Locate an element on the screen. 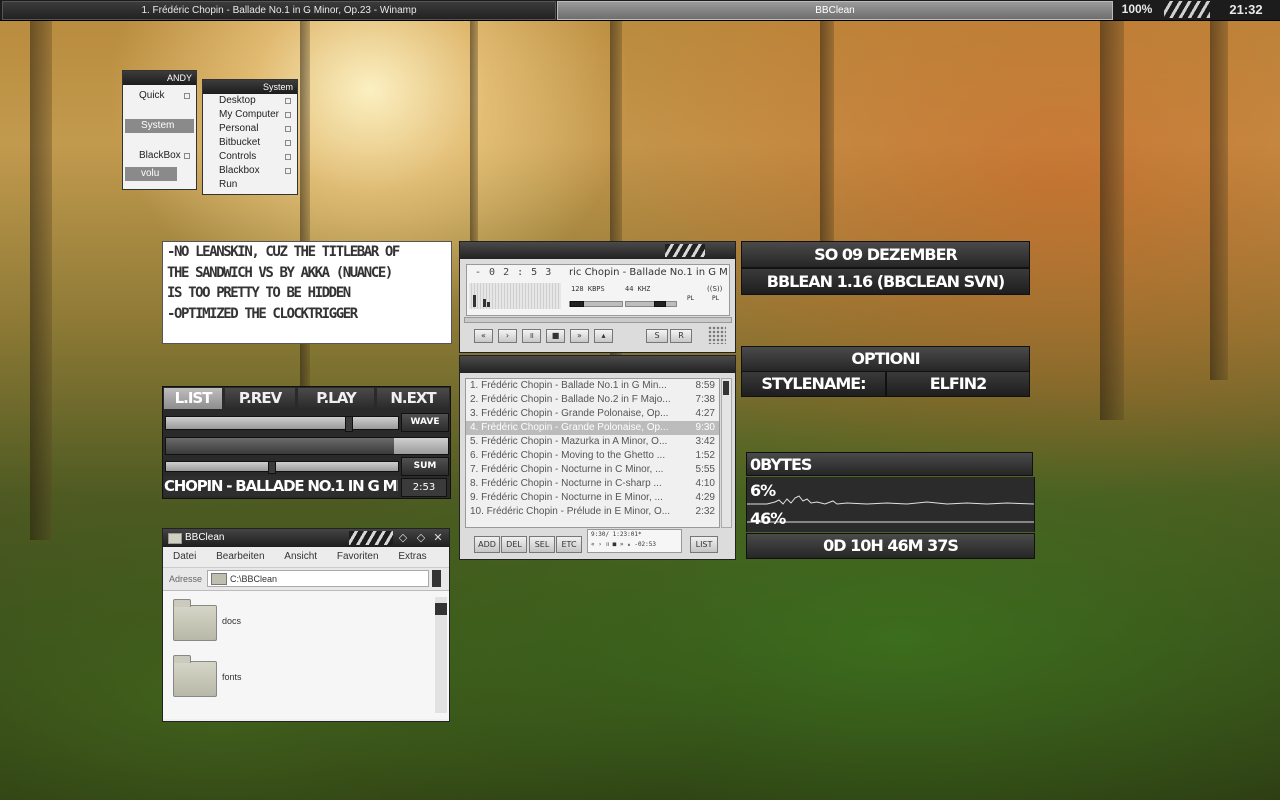  menu-item-my-computer: My Computer is located at coordinates (250, 115).